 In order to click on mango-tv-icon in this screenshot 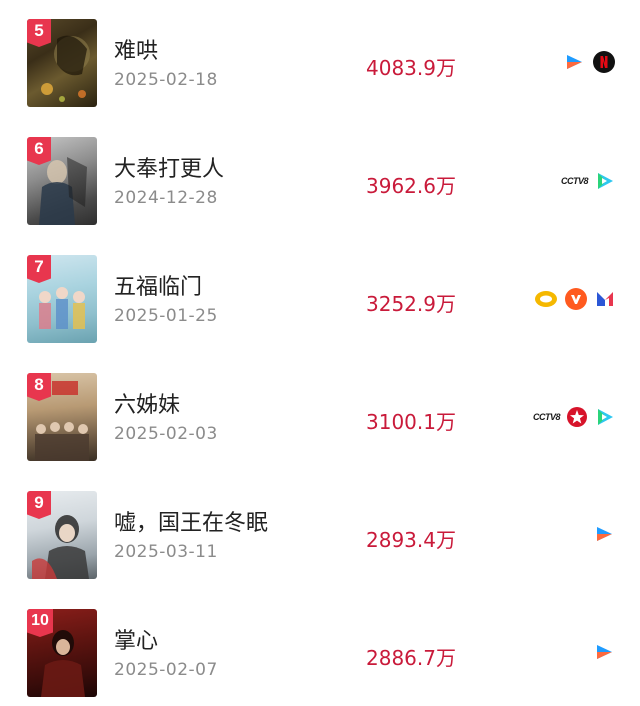, I will do `click(576, 299)`.